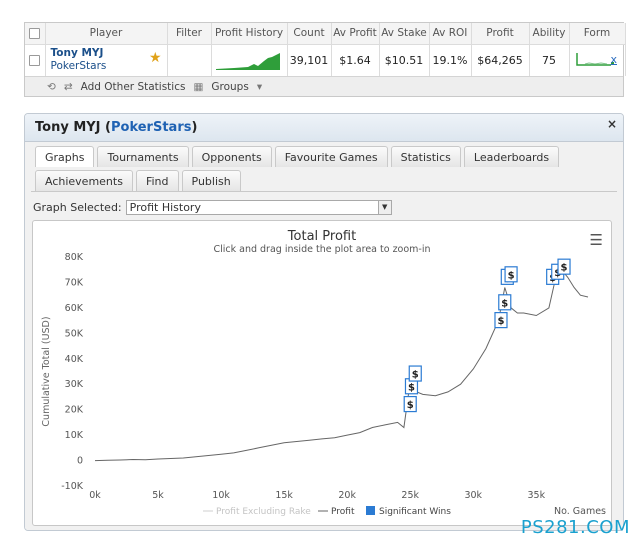 The height and width of the screenshot is (550, 640). Describe the element at coordinates (549, 60) in the screenshot. I see `ability-cell: 75` at that location.